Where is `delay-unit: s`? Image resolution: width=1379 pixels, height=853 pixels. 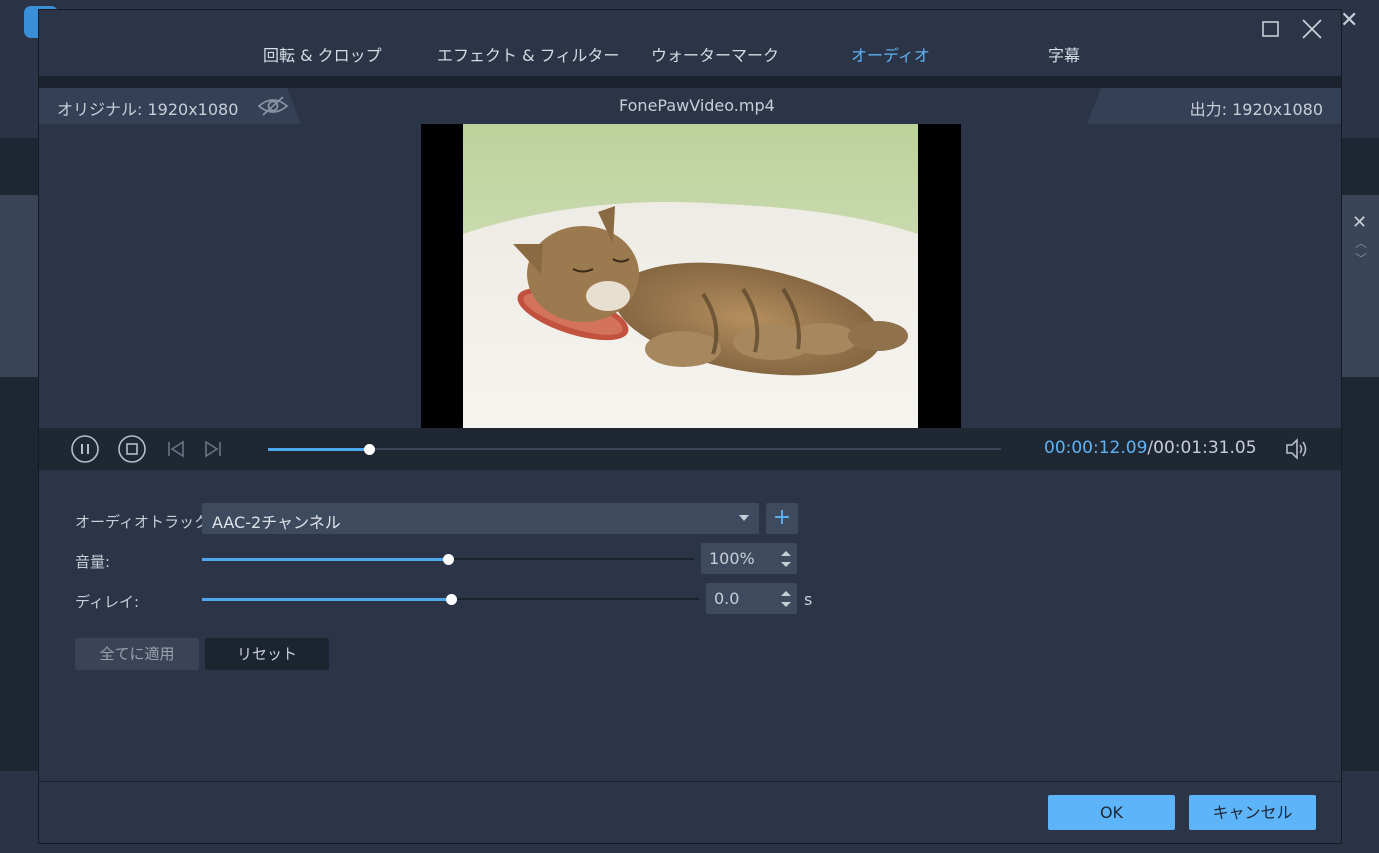
delay-unit: s is located at coordinates (808, 599).